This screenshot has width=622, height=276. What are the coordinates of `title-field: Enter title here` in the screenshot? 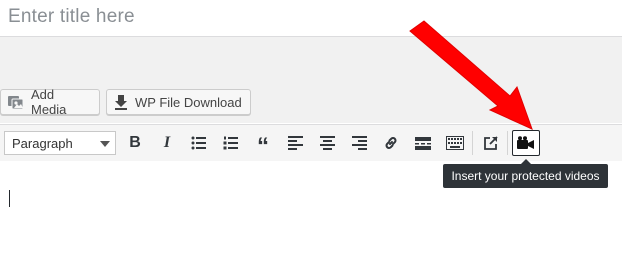 It's located at (311, 18).